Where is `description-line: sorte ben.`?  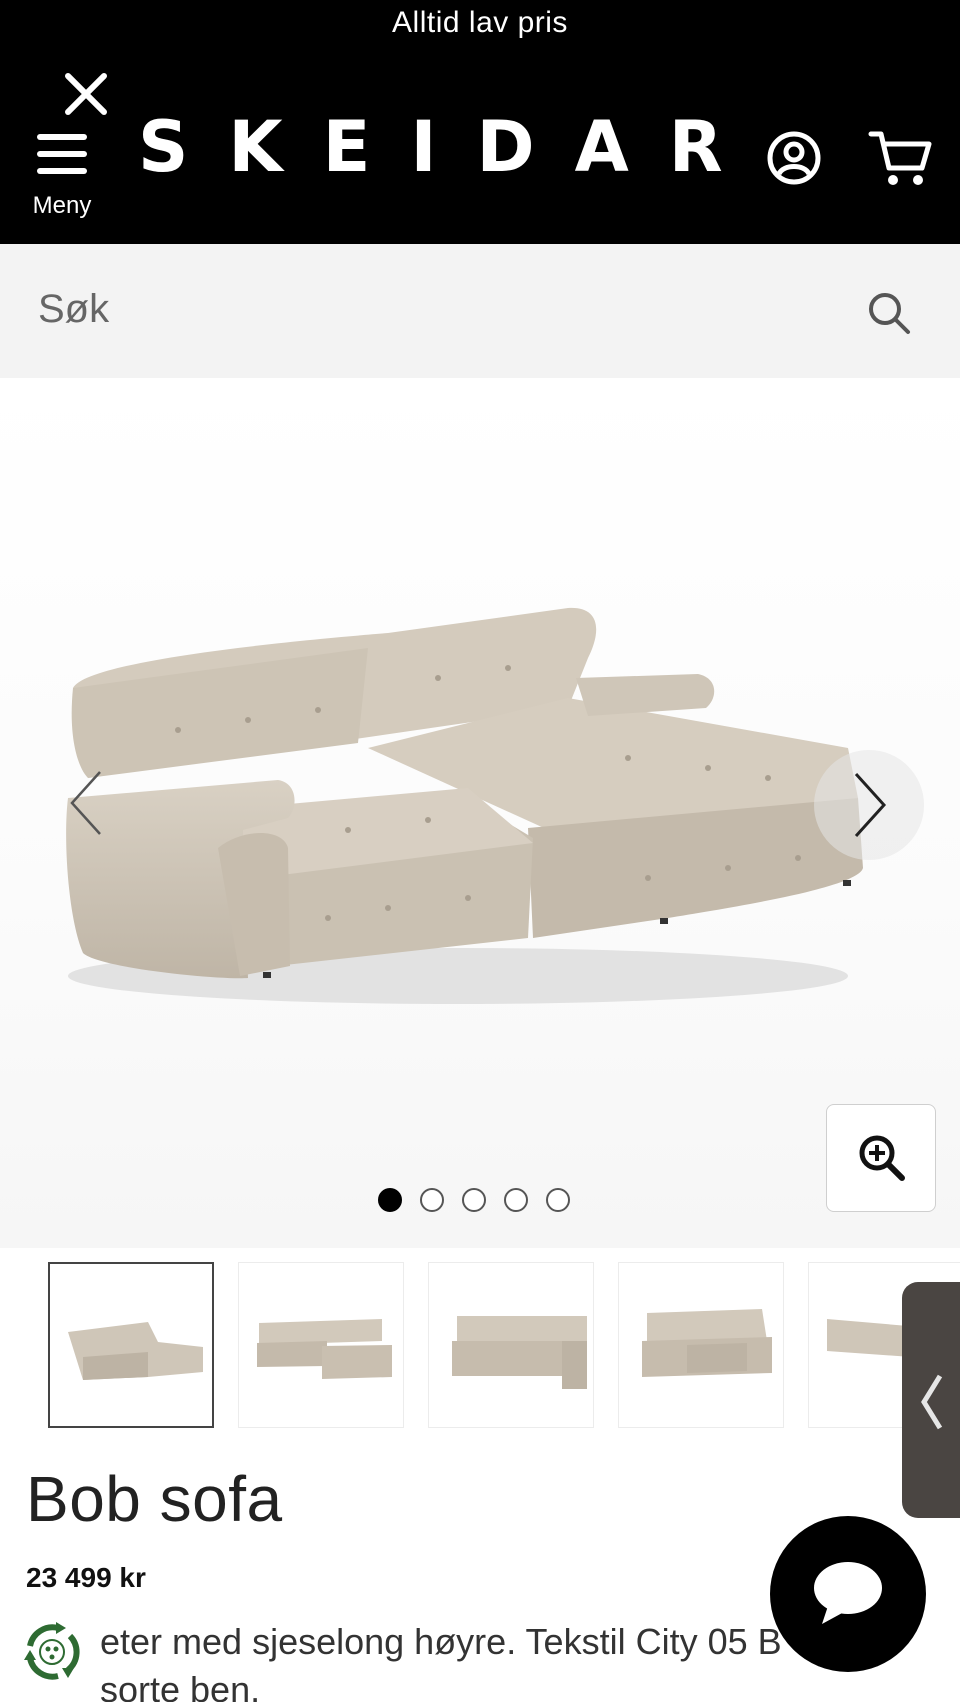 description-line: sorte ben. is located at coordinates (180, 1685).